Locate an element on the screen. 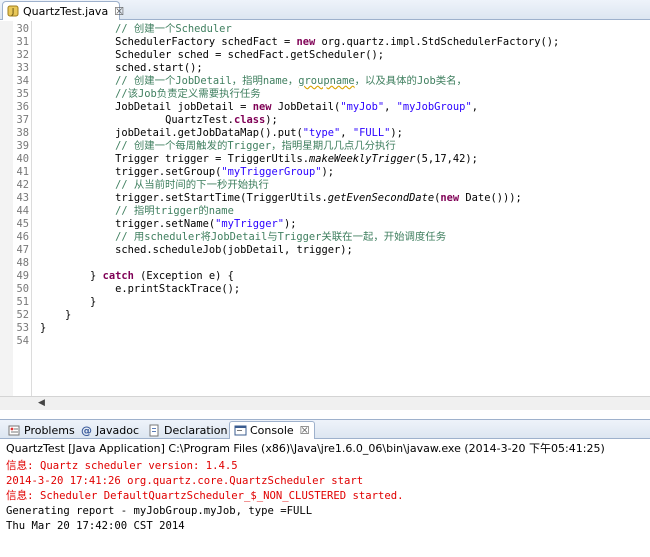 The image size is (650, 557). code-line: 35 //该Job负责定义需要执行任务 is located at coordinates (325, 94).